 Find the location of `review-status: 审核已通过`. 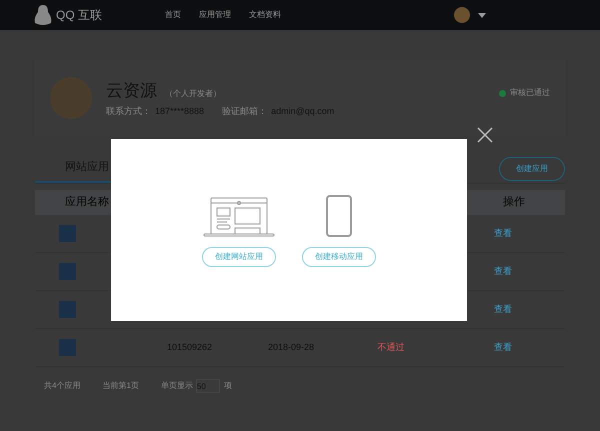

review-status: 审核已通过 is located at coordinates (530, 93).